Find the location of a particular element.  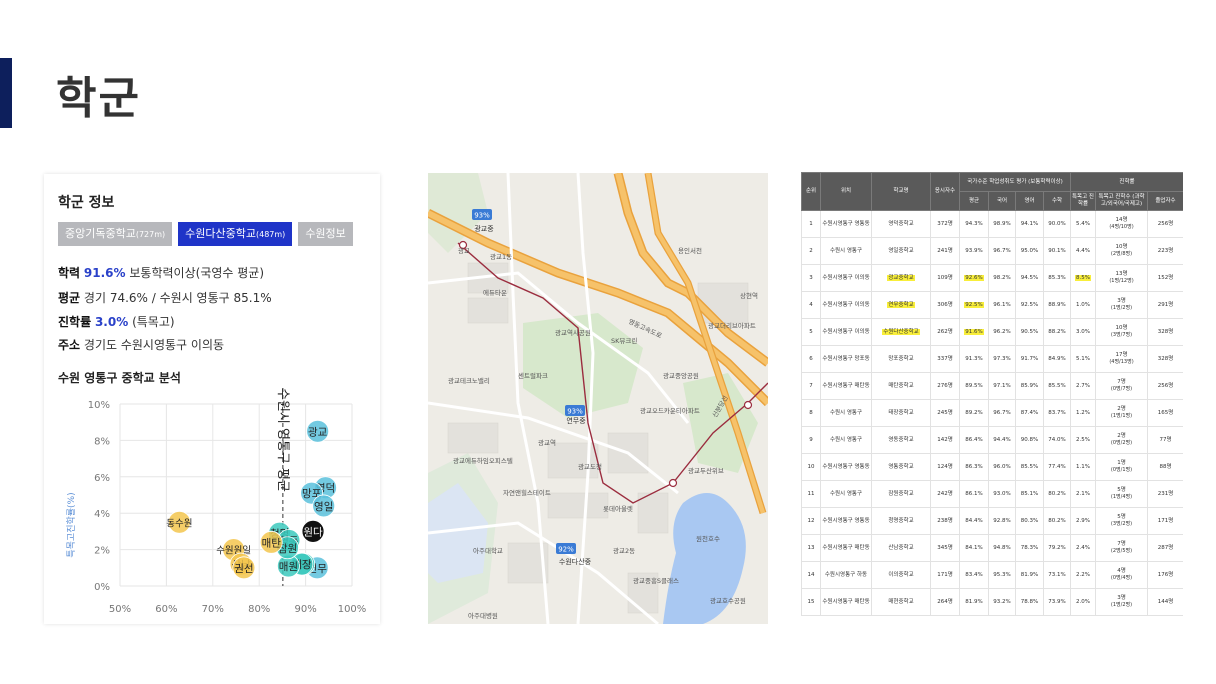

cell-text: 12 is located at coordinates (811, 520).